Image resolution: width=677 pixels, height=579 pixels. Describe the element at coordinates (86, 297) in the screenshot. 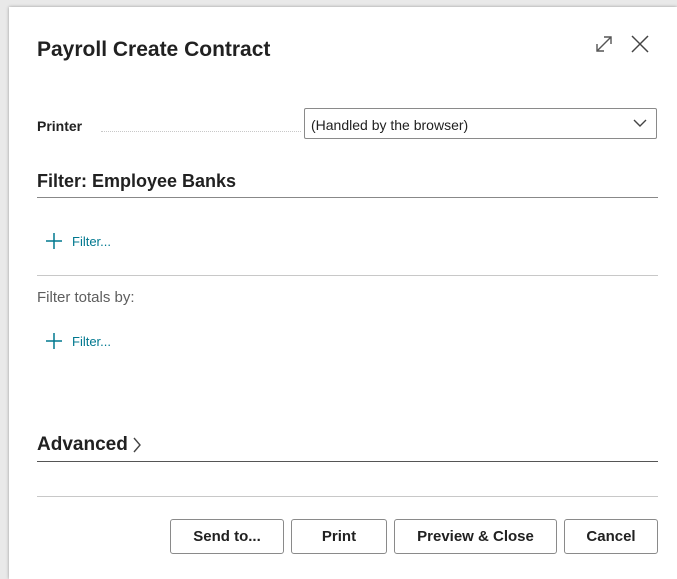

I see `filter-totals-label: Filter totals by:` at that location.